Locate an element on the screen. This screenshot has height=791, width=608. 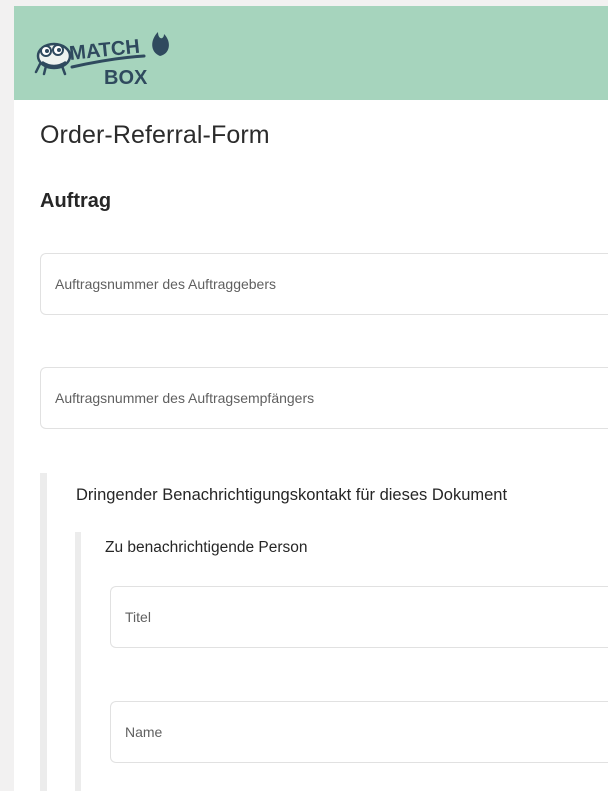
person-group-bar is located at coordinates (78, 661).